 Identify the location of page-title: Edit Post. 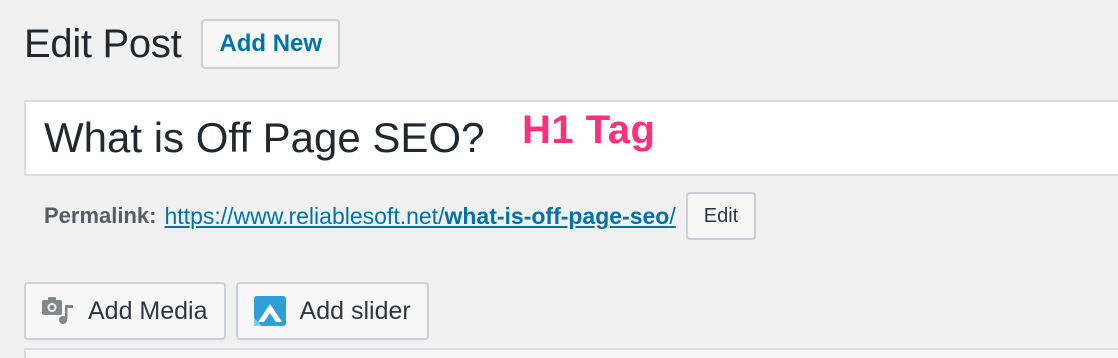
(103, 44).